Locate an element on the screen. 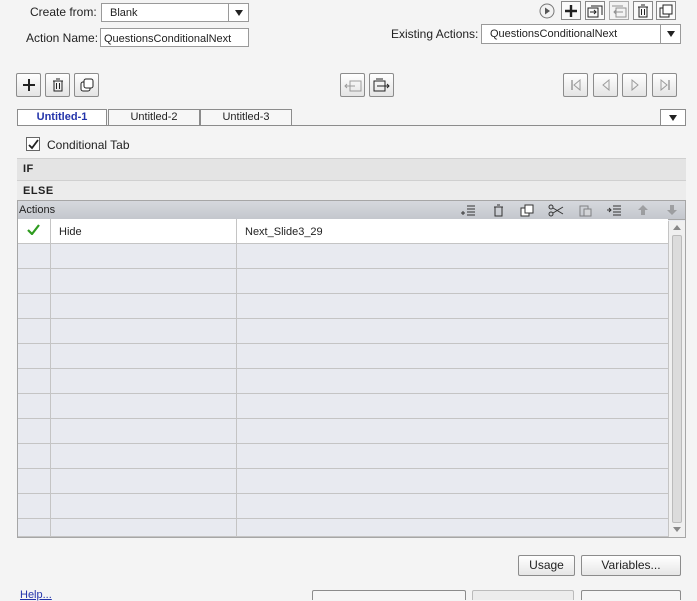  move-up-icon is located at coordinates (643, 210).